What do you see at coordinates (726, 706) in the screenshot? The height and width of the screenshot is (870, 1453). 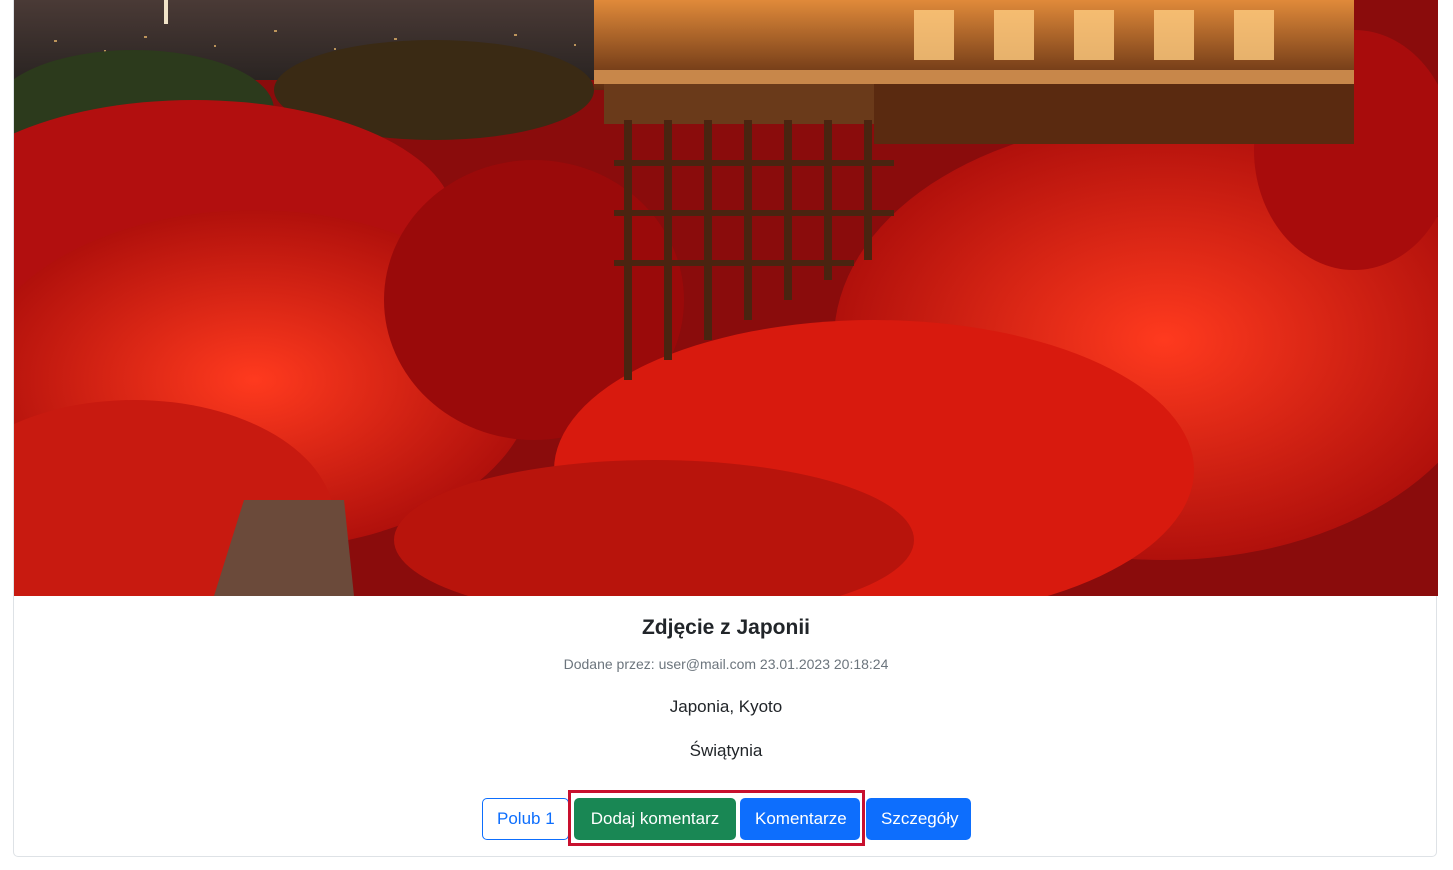 I see `post-location: Japonia, Kyoto` at bounding box center [726, 706].